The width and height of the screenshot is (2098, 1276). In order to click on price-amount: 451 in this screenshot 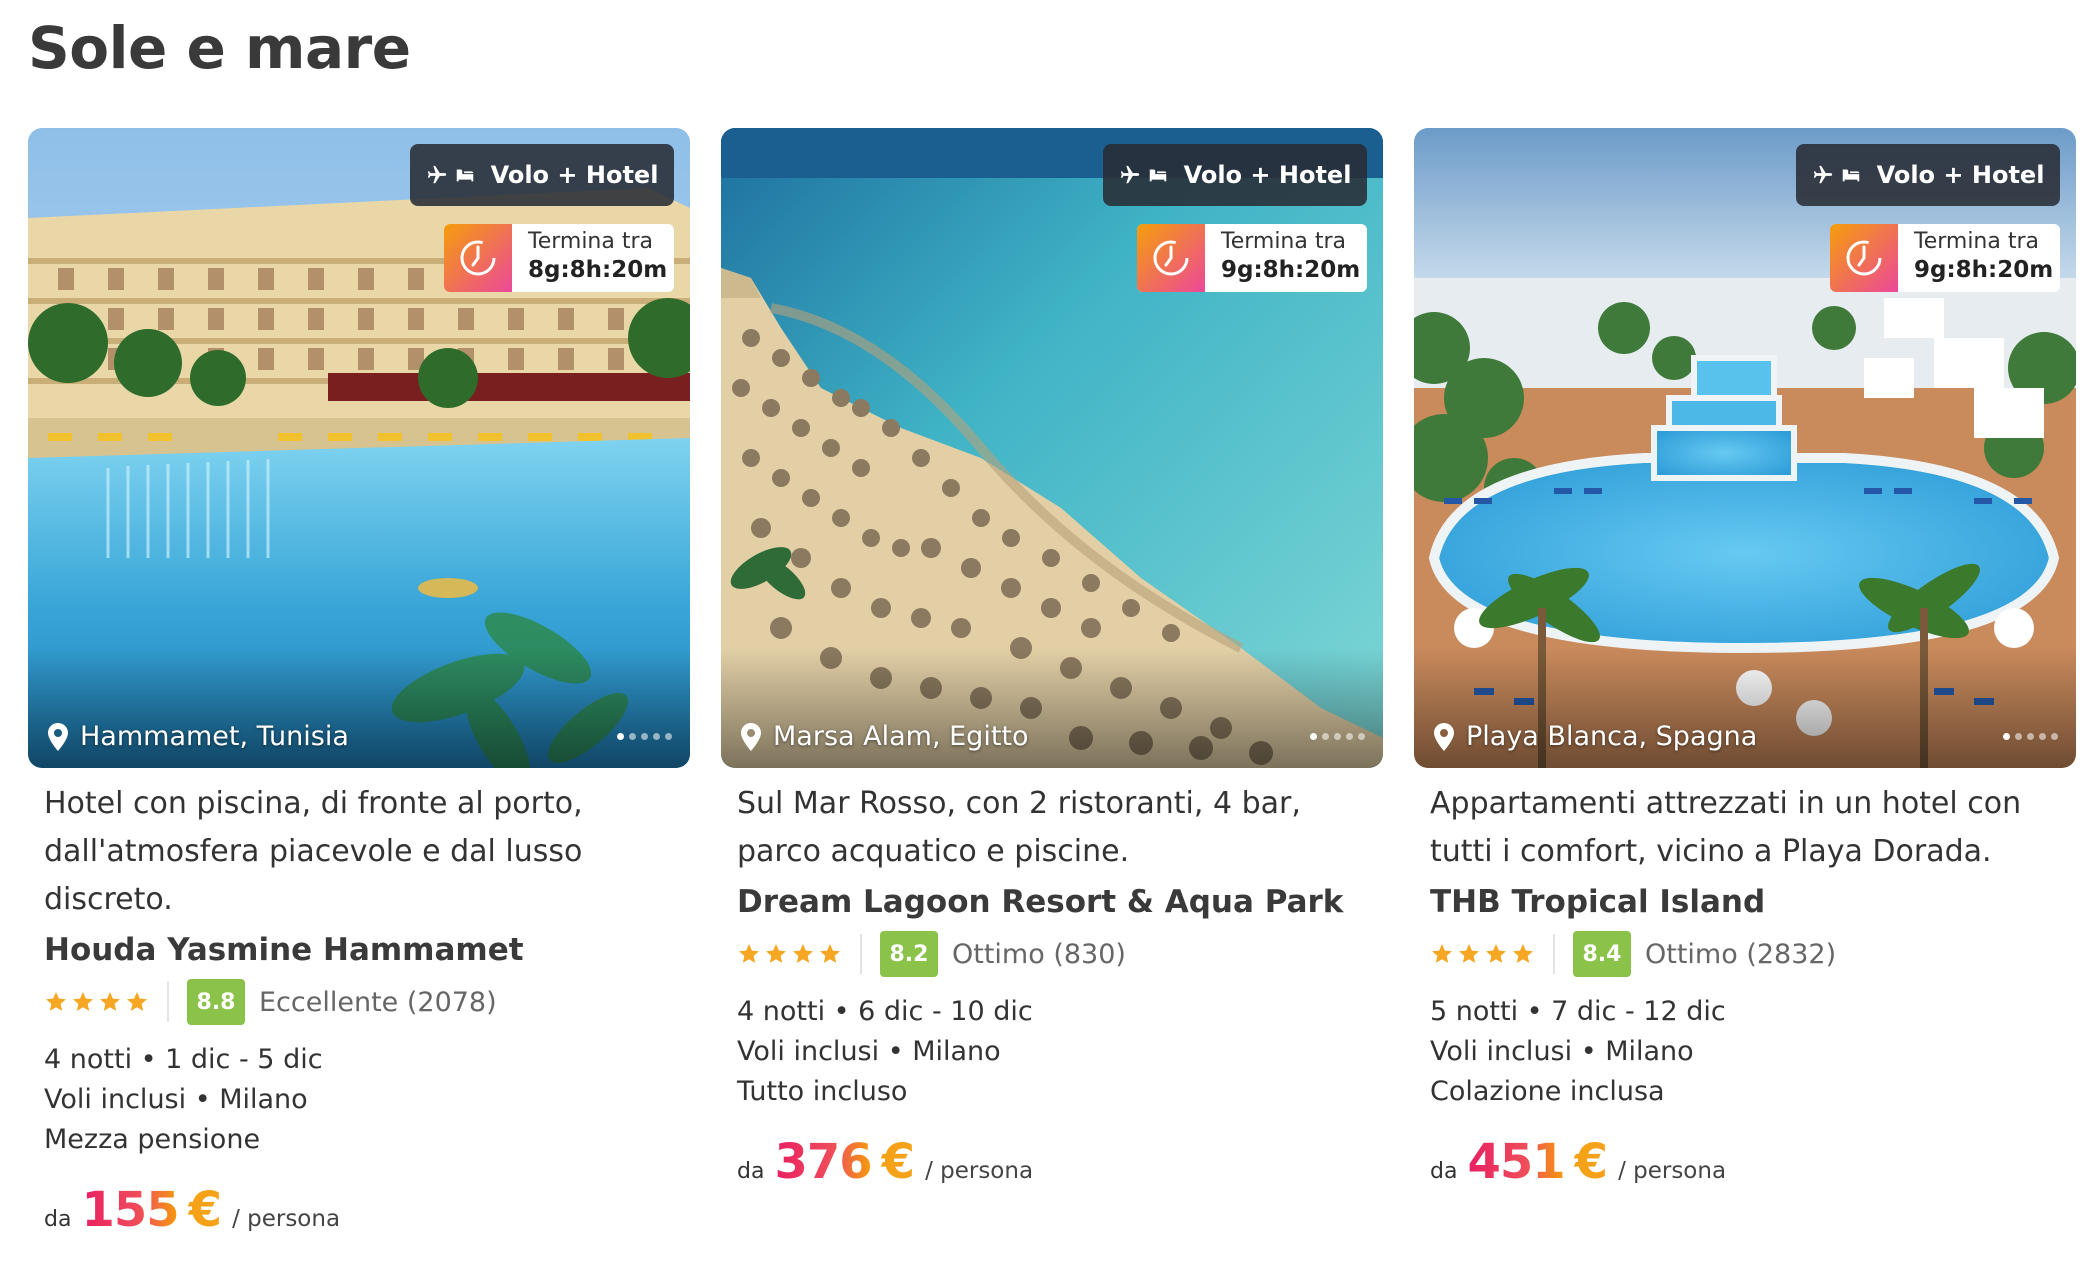, I will do `click(1516, 1162)`.